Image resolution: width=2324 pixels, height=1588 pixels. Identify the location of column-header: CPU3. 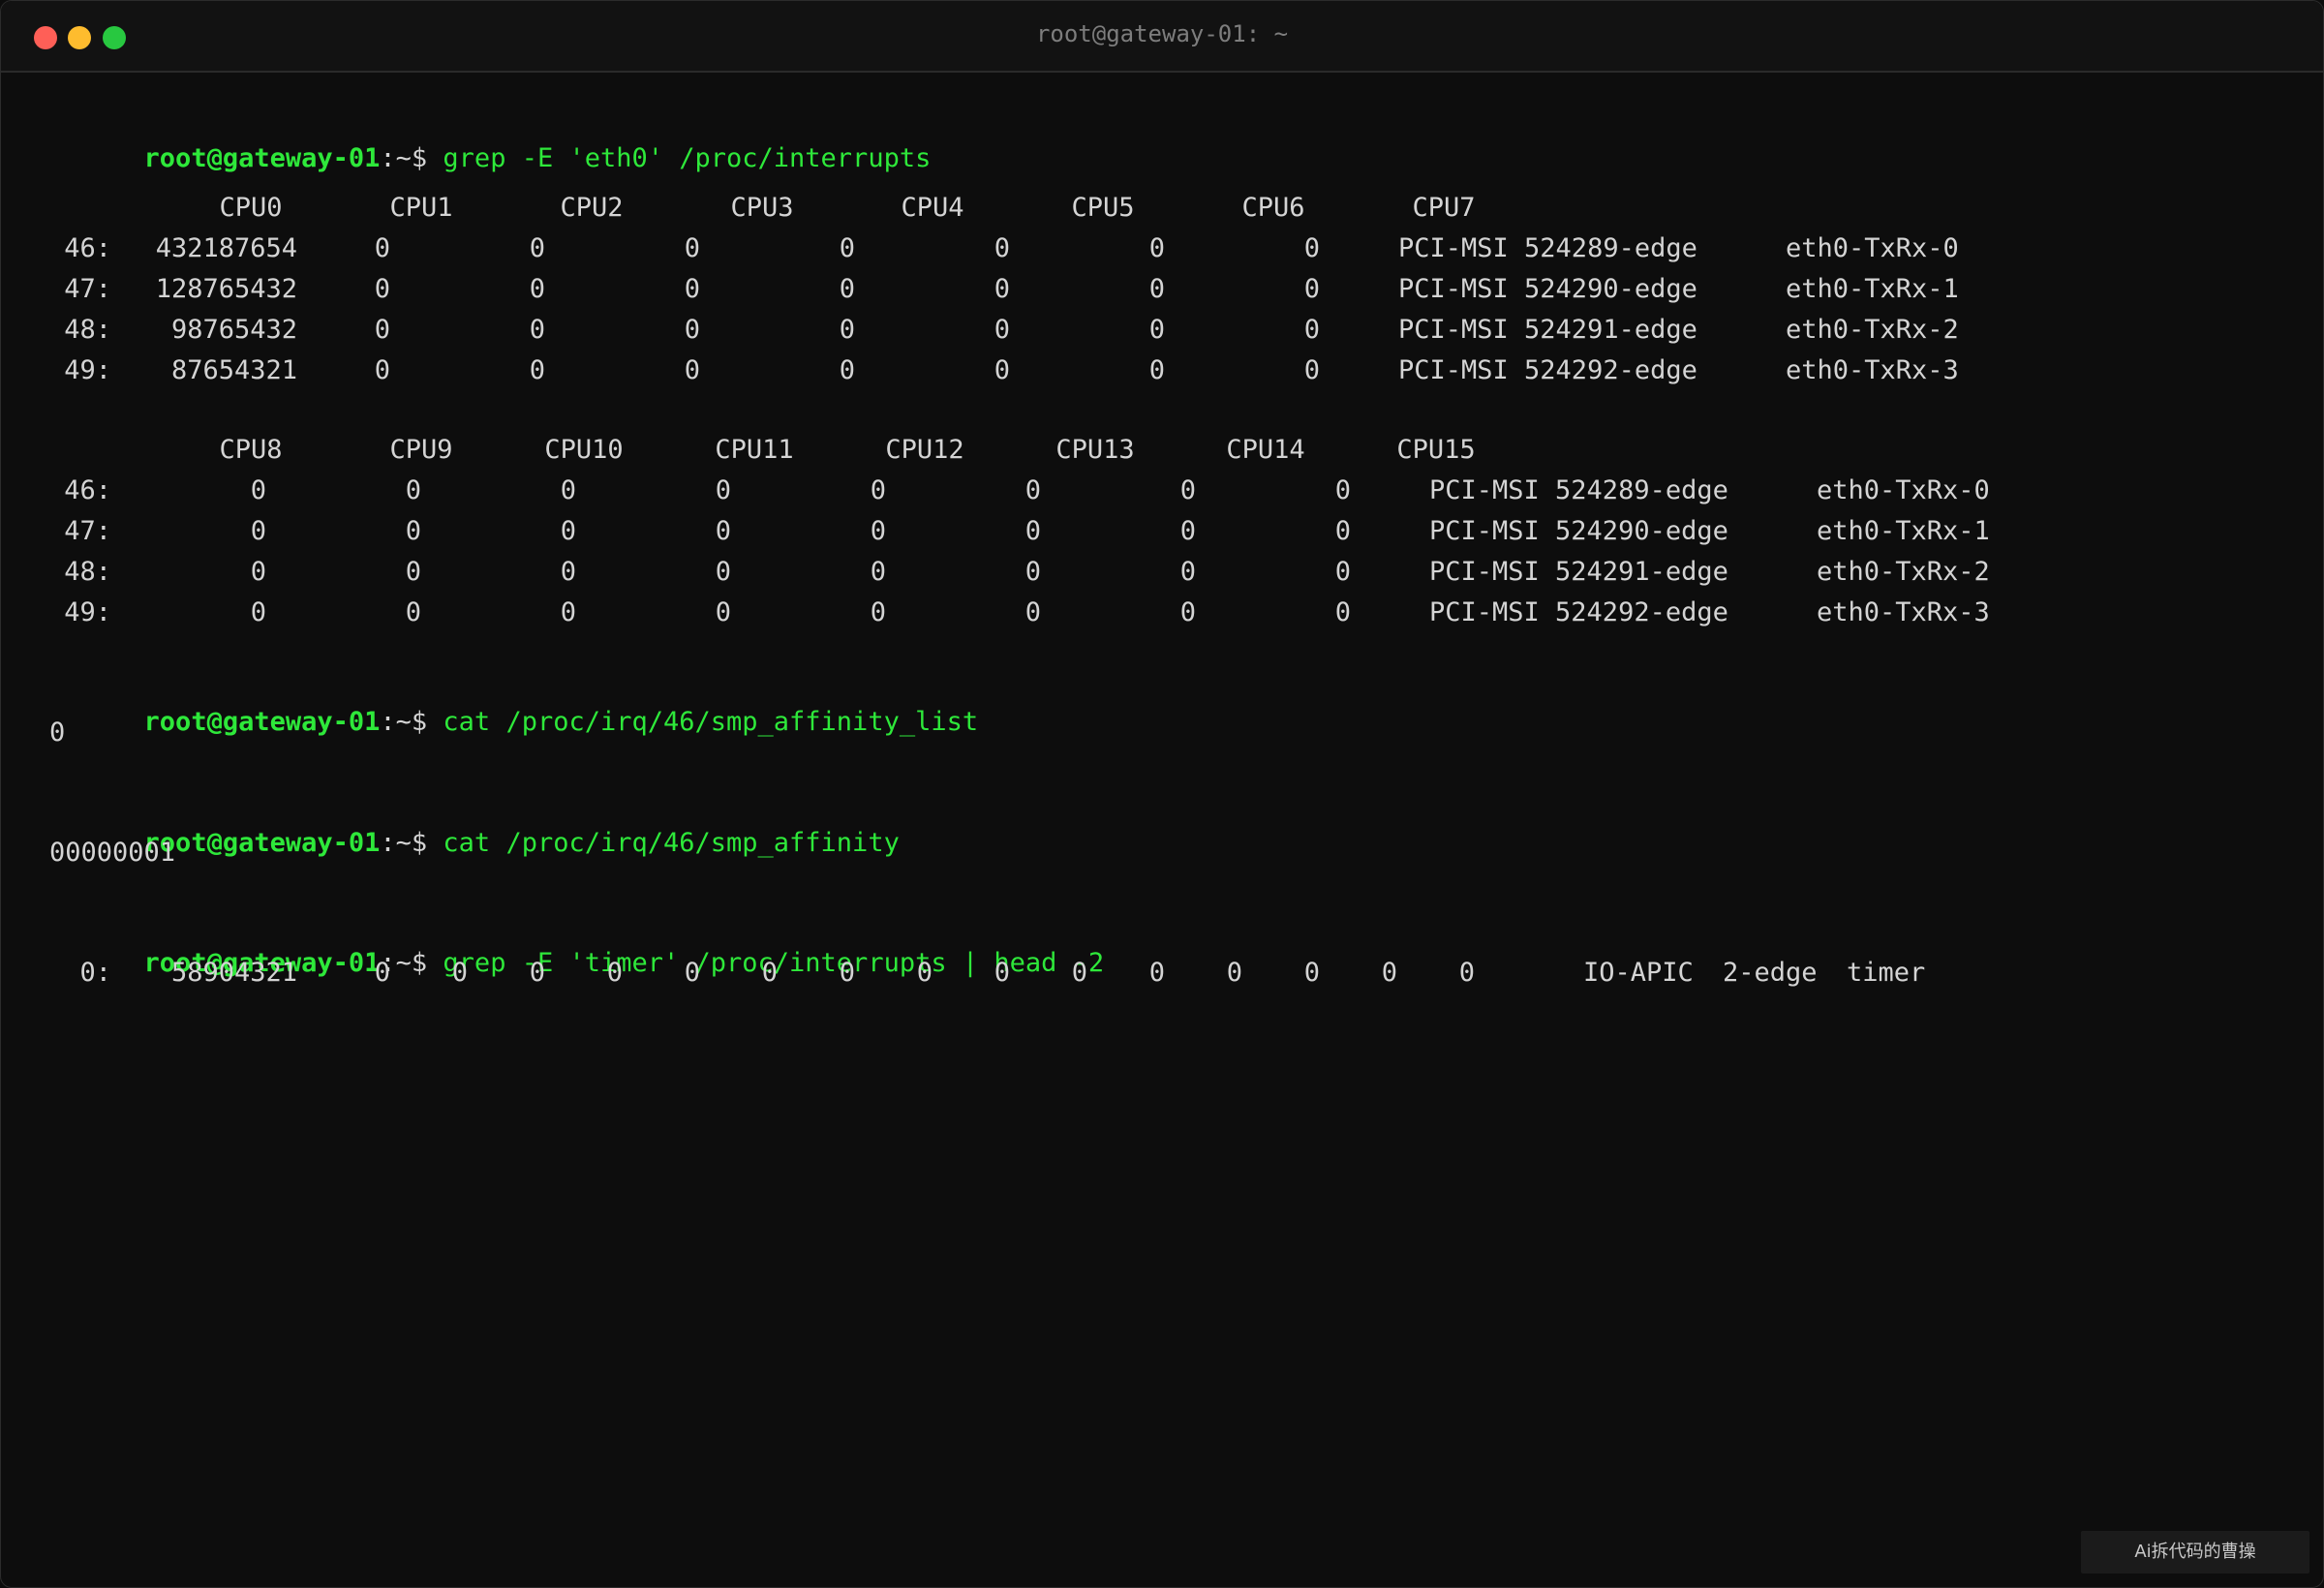
(762, 208).